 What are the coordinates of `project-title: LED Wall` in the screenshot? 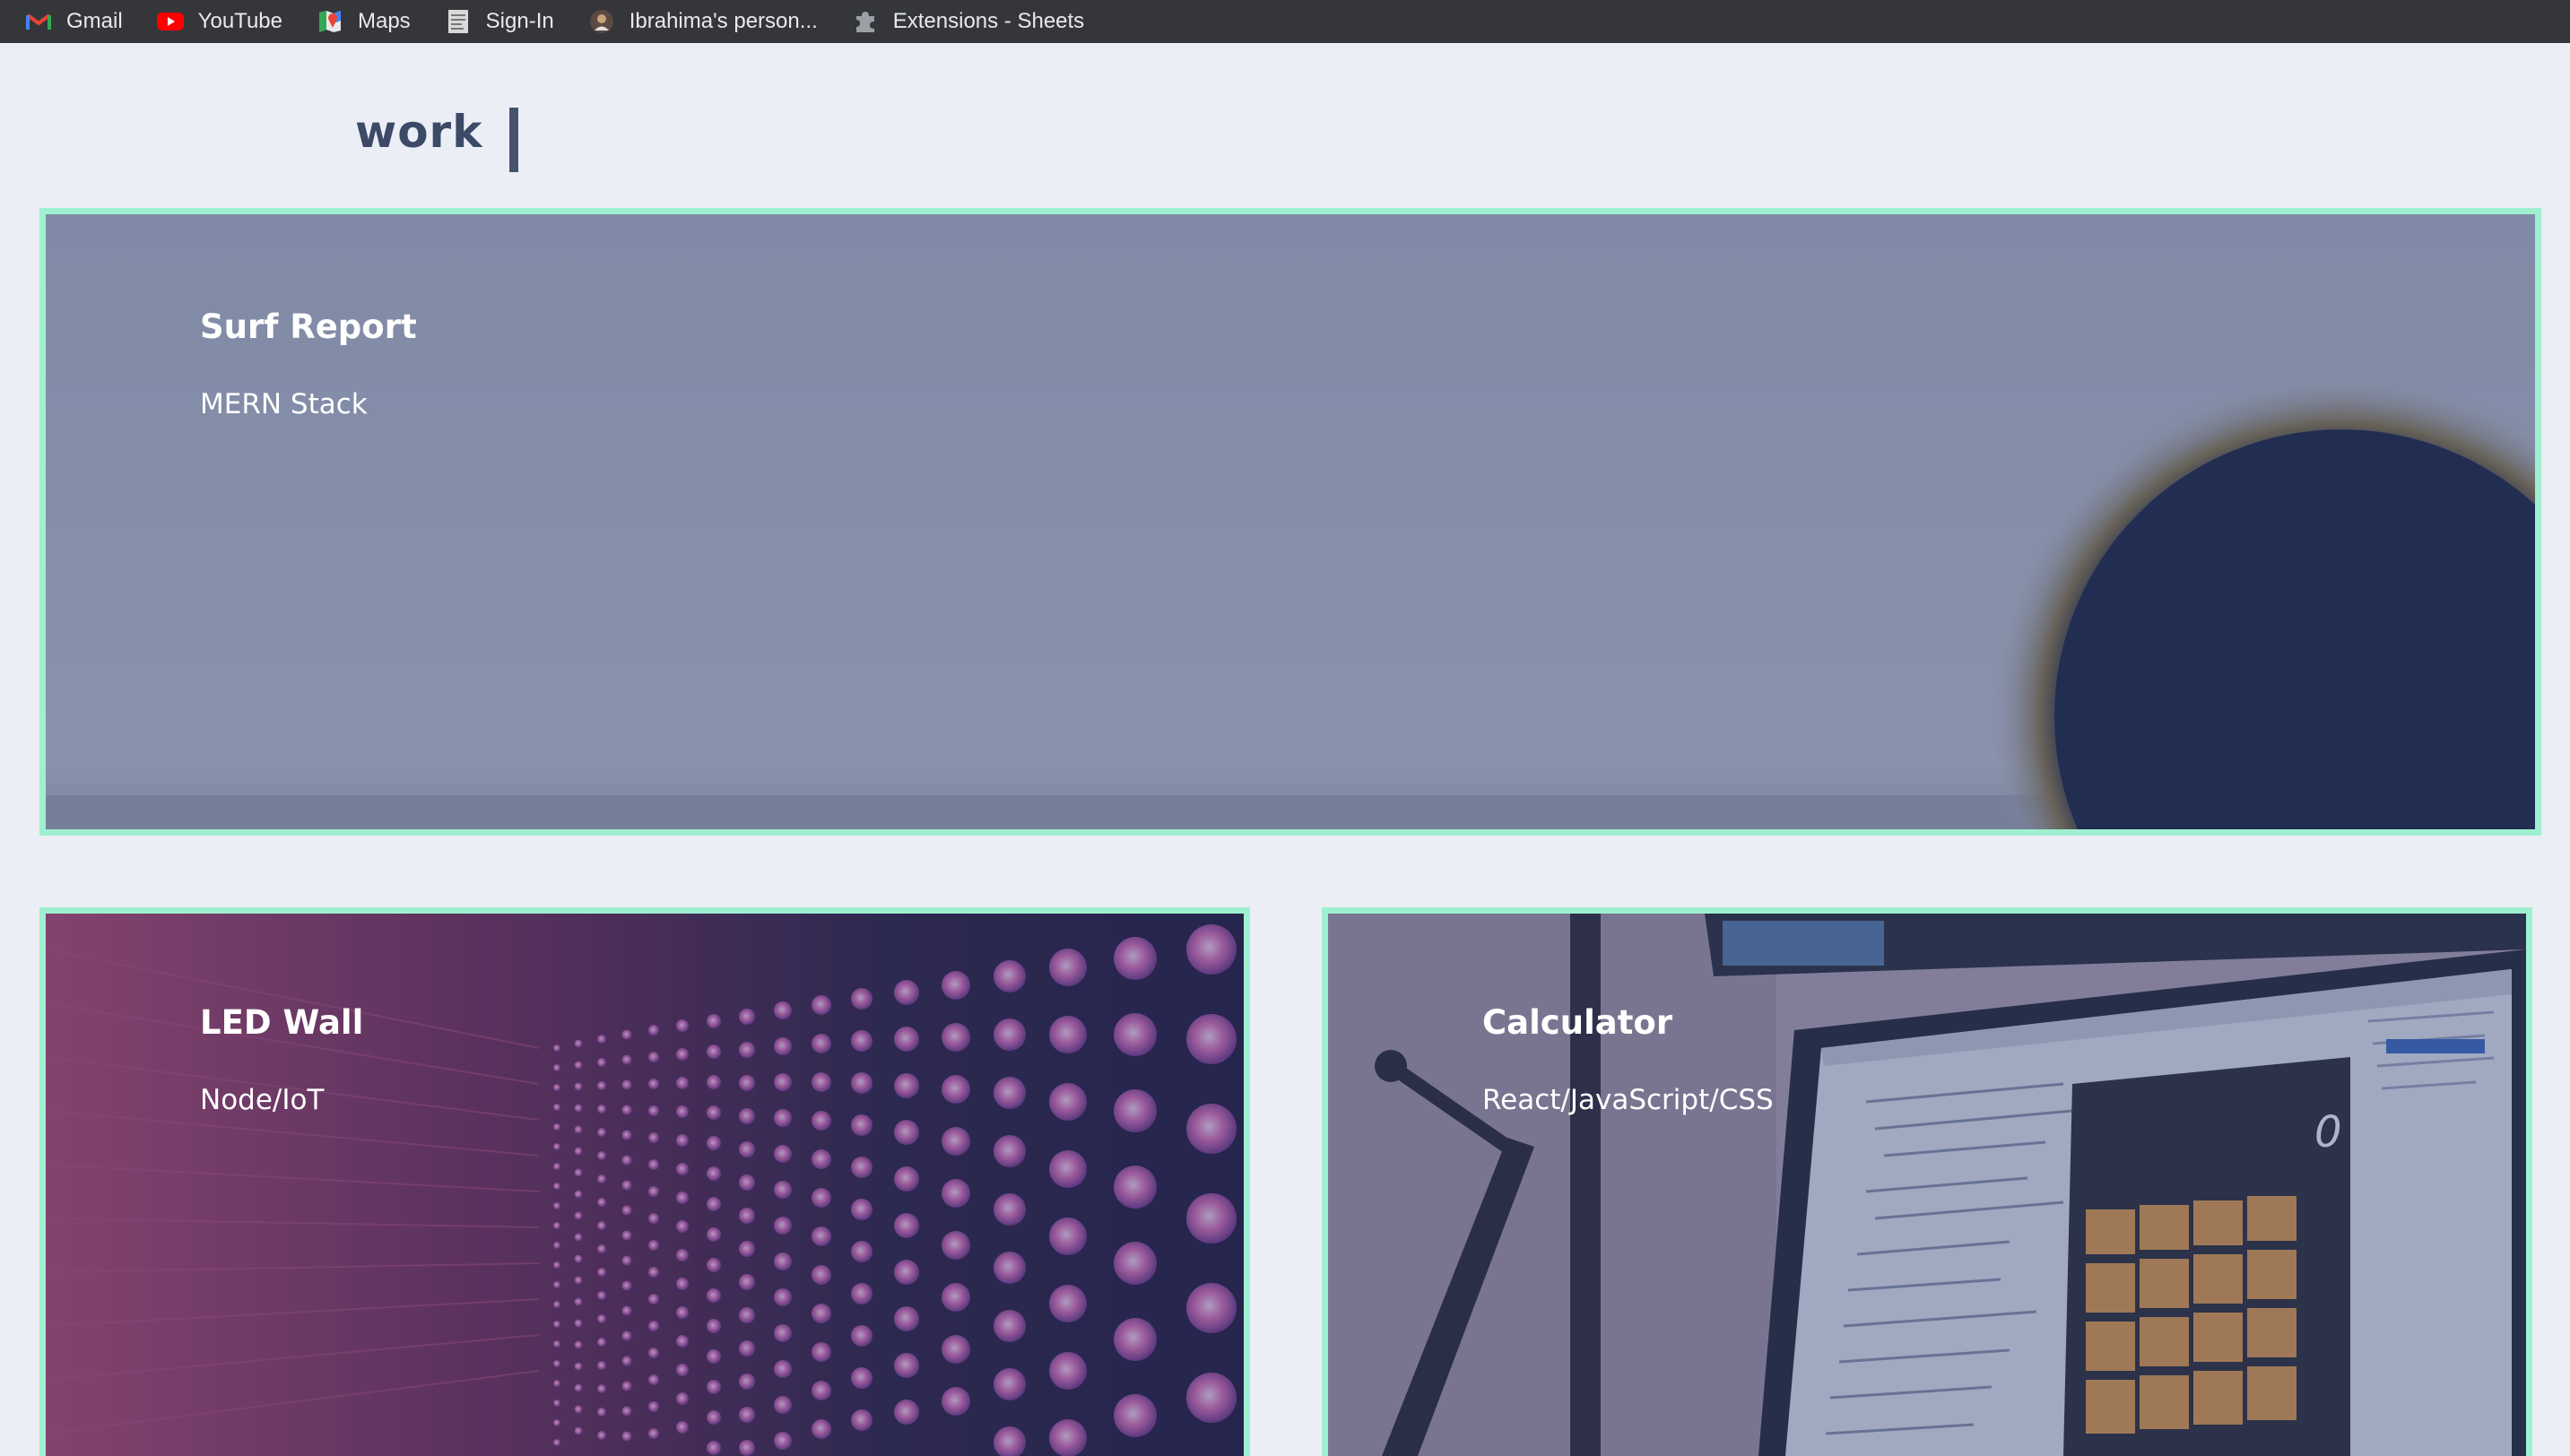 It's located at (282, 1023).